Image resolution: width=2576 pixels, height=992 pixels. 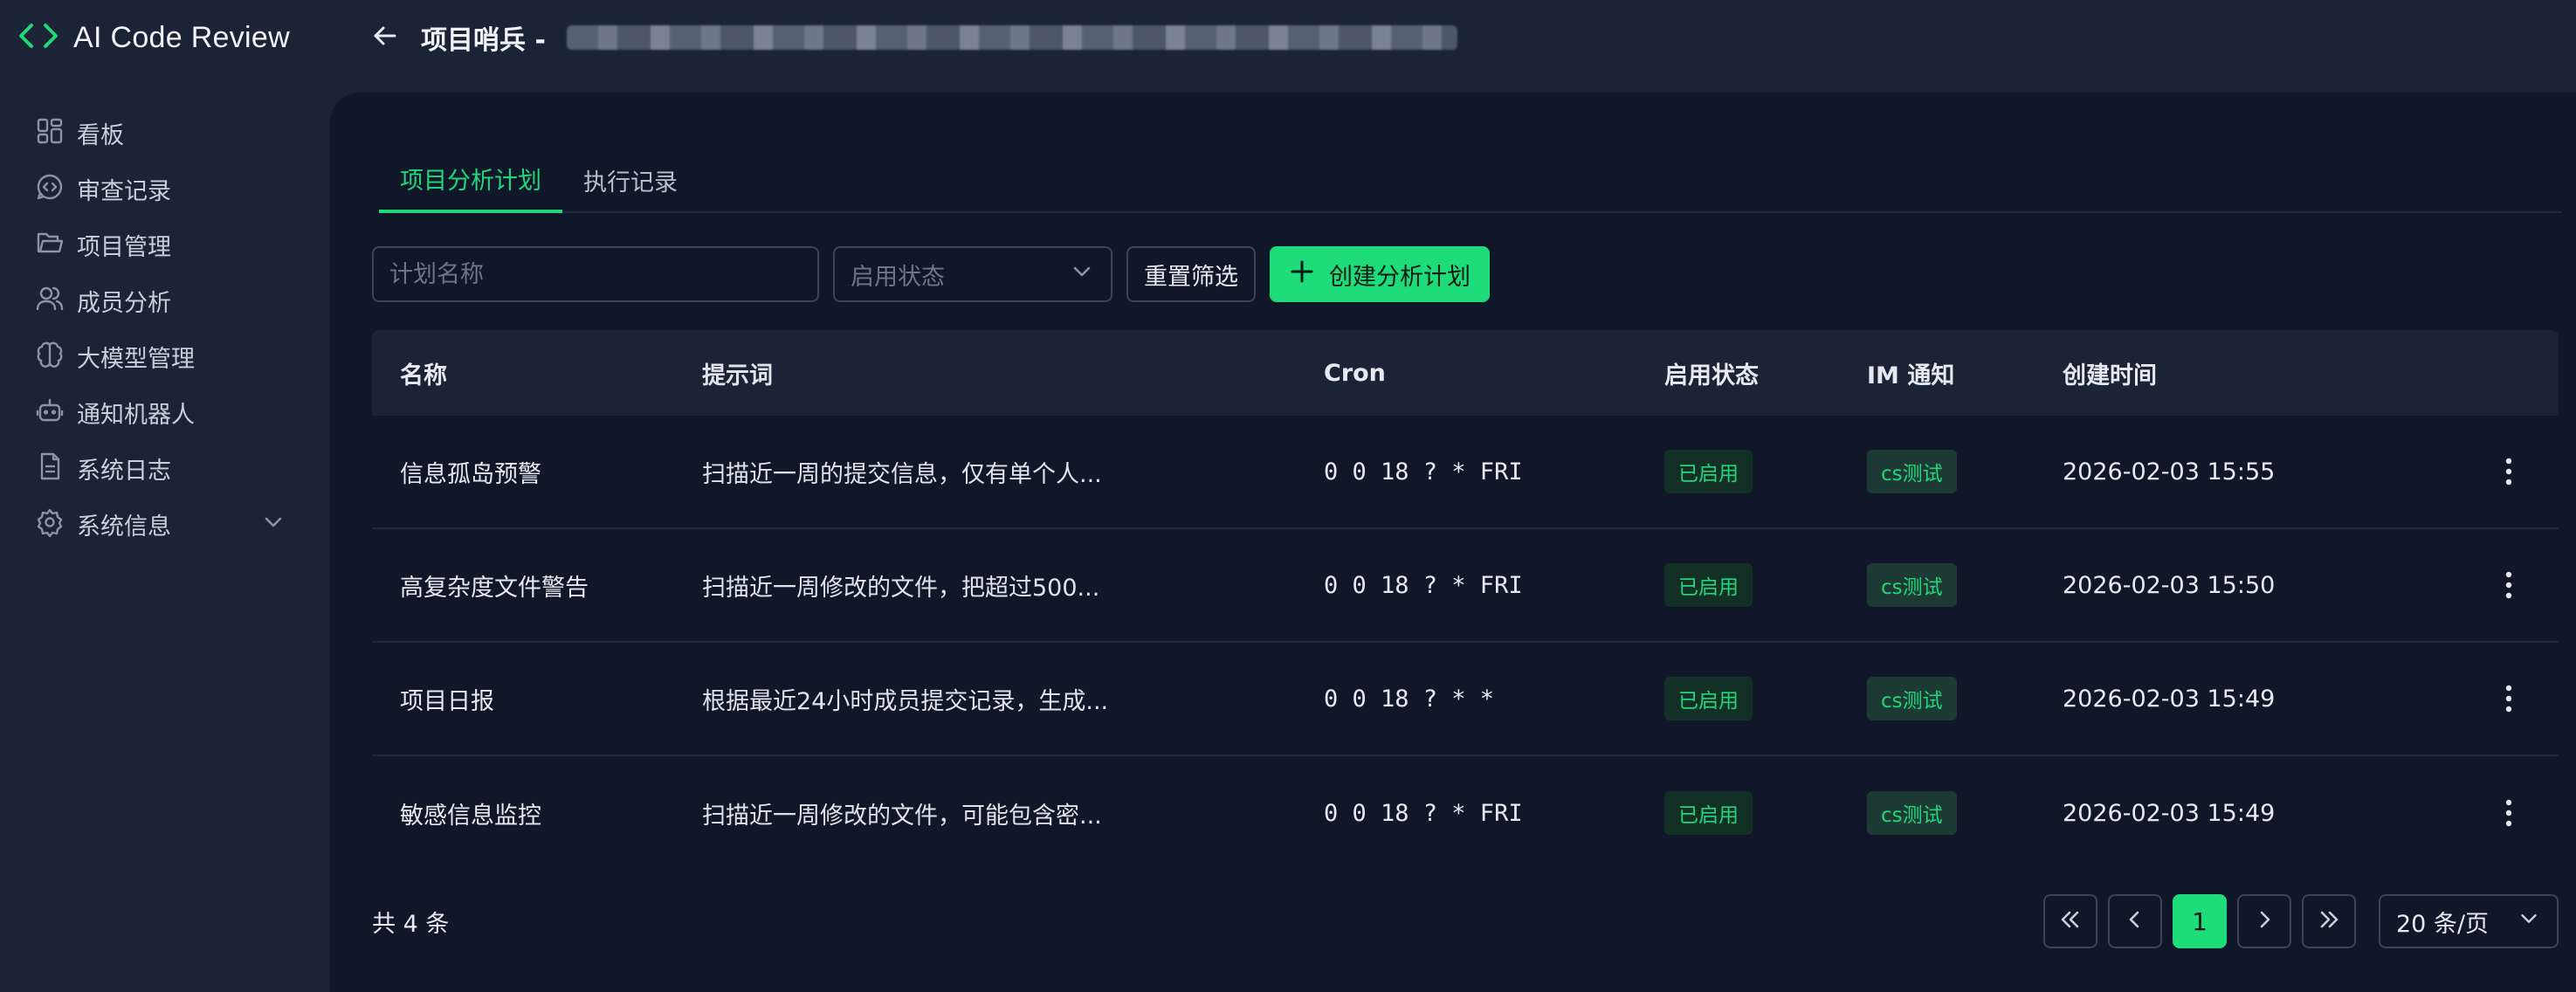 What do you see at coordinates (2200, 921) in the screenshot?
I see `page-number-button: 1` at bounding box center [2200, 921].